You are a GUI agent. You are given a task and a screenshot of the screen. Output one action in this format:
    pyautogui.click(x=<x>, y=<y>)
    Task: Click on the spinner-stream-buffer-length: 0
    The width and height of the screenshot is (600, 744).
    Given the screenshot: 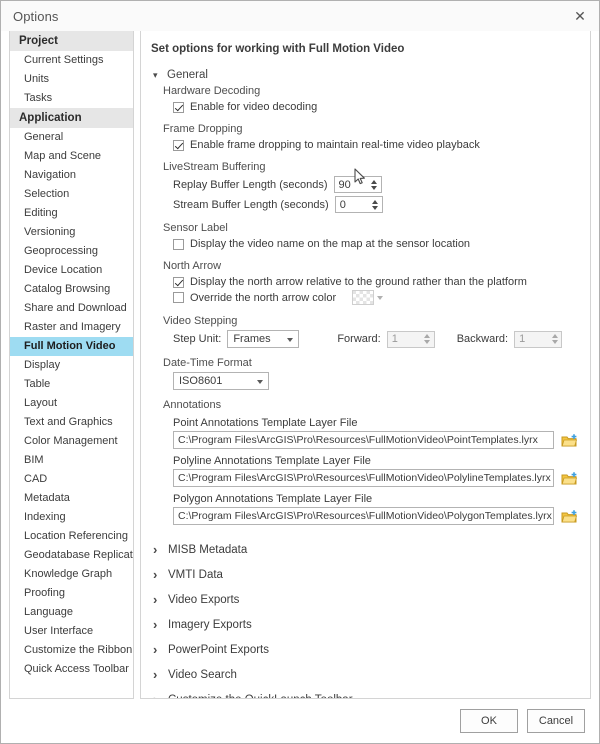 What is the action you would take?
    pyautogui.click(x=358, y=204)
    